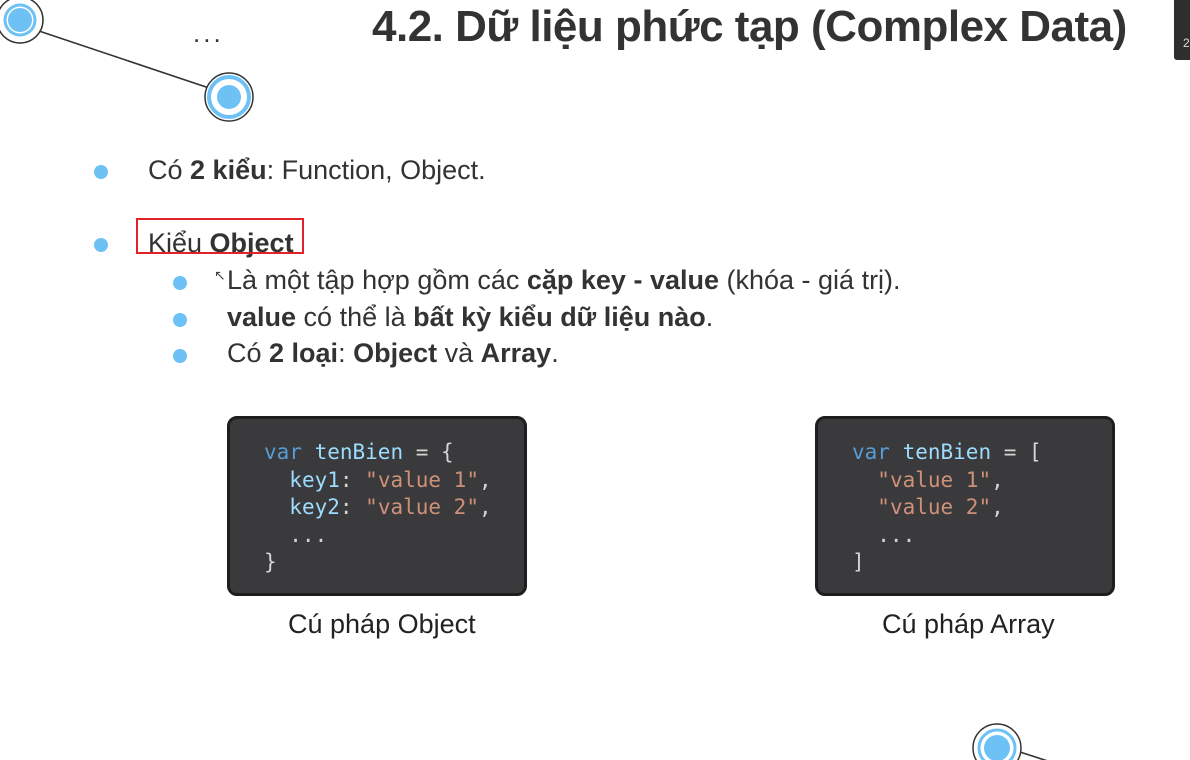  I want to click on caption-array-syntax: Cú pháp Array, so click(968, 624).